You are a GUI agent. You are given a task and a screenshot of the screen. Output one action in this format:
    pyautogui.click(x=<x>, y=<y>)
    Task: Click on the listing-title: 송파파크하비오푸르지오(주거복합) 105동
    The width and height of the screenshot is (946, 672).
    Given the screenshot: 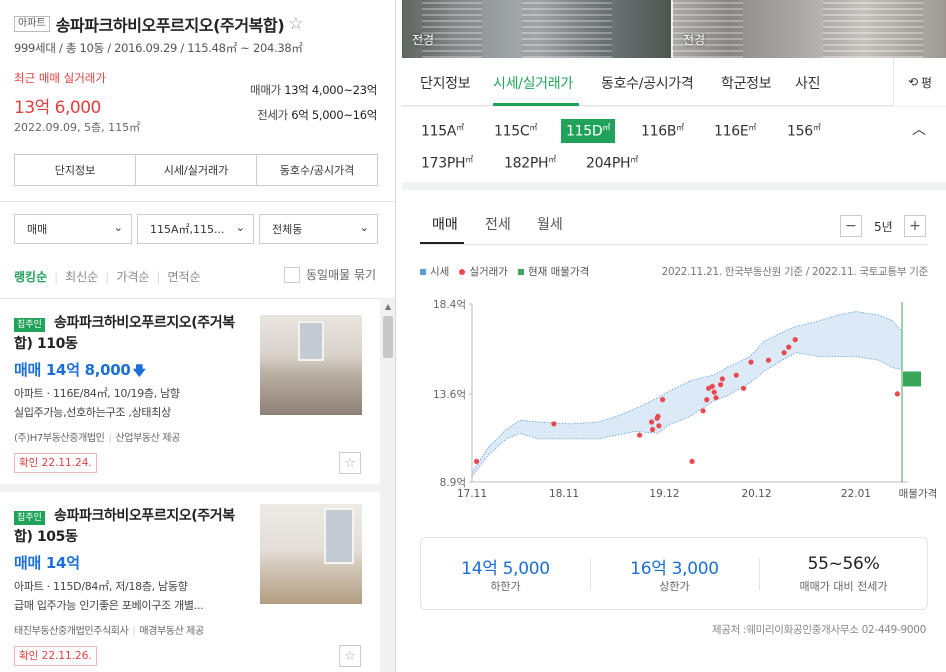 What is the action you would take?
    pyautogui.click(x=124, y=526)
    